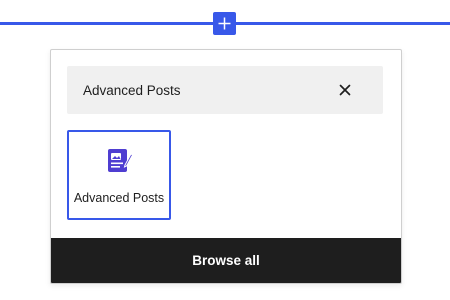 The image size is (450, 300). What do you see at coordinates (197, 90) in the screenshot?
I see `block-search-input` at bounding box center [197, 90].